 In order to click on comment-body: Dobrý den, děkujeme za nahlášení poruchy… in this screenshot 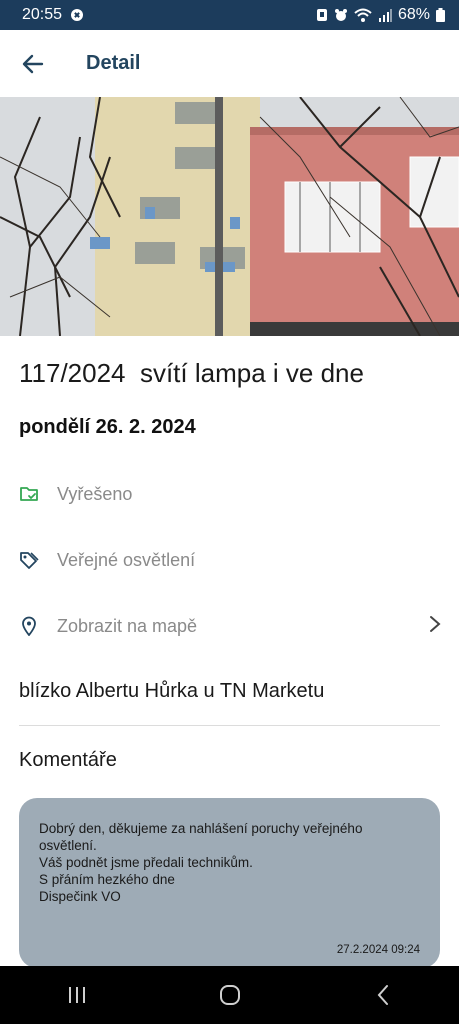, I will do `click(229, 862)`.